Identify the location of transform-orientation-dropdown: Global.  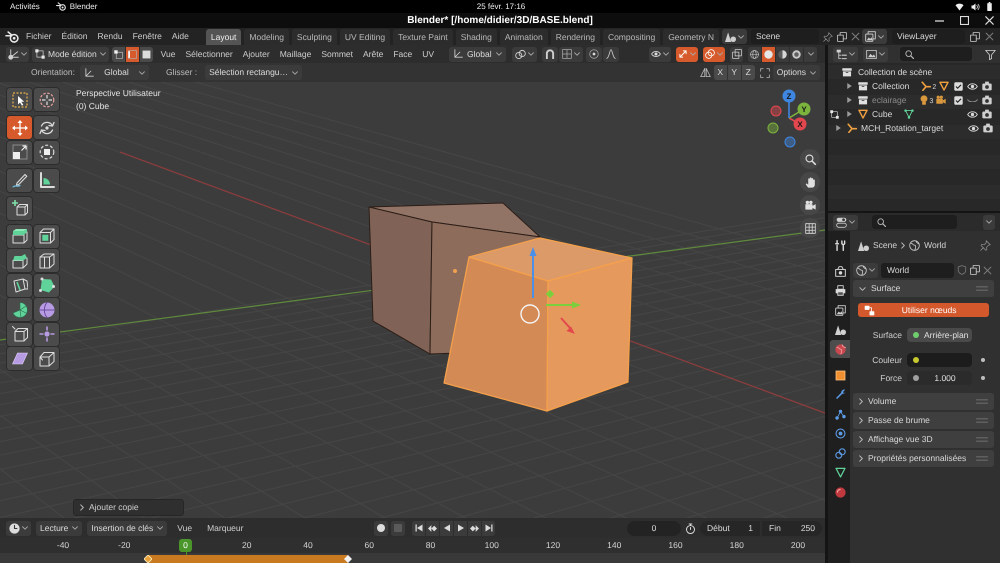
(114, 72).